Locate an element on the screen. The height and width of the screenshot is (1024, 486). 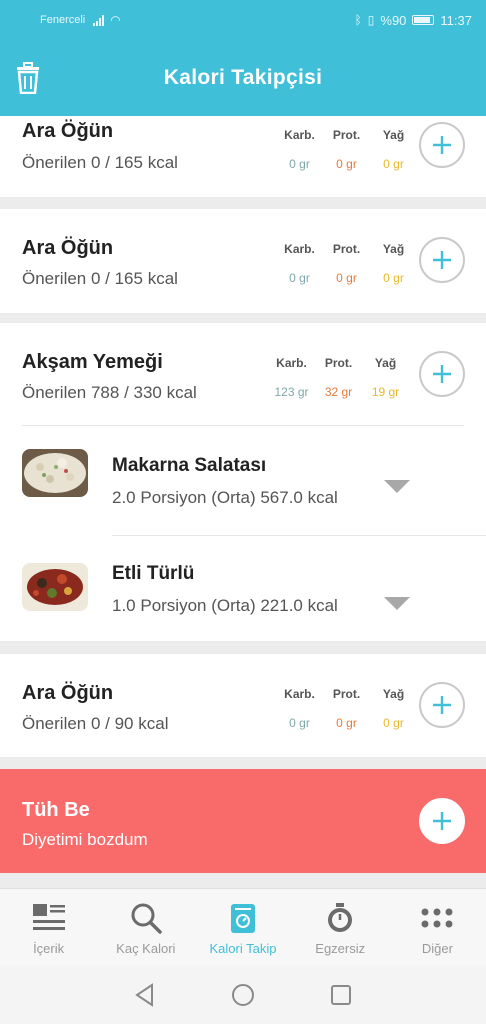
bluetooth-icon: ᛒ is located at coordinates (358, 20).